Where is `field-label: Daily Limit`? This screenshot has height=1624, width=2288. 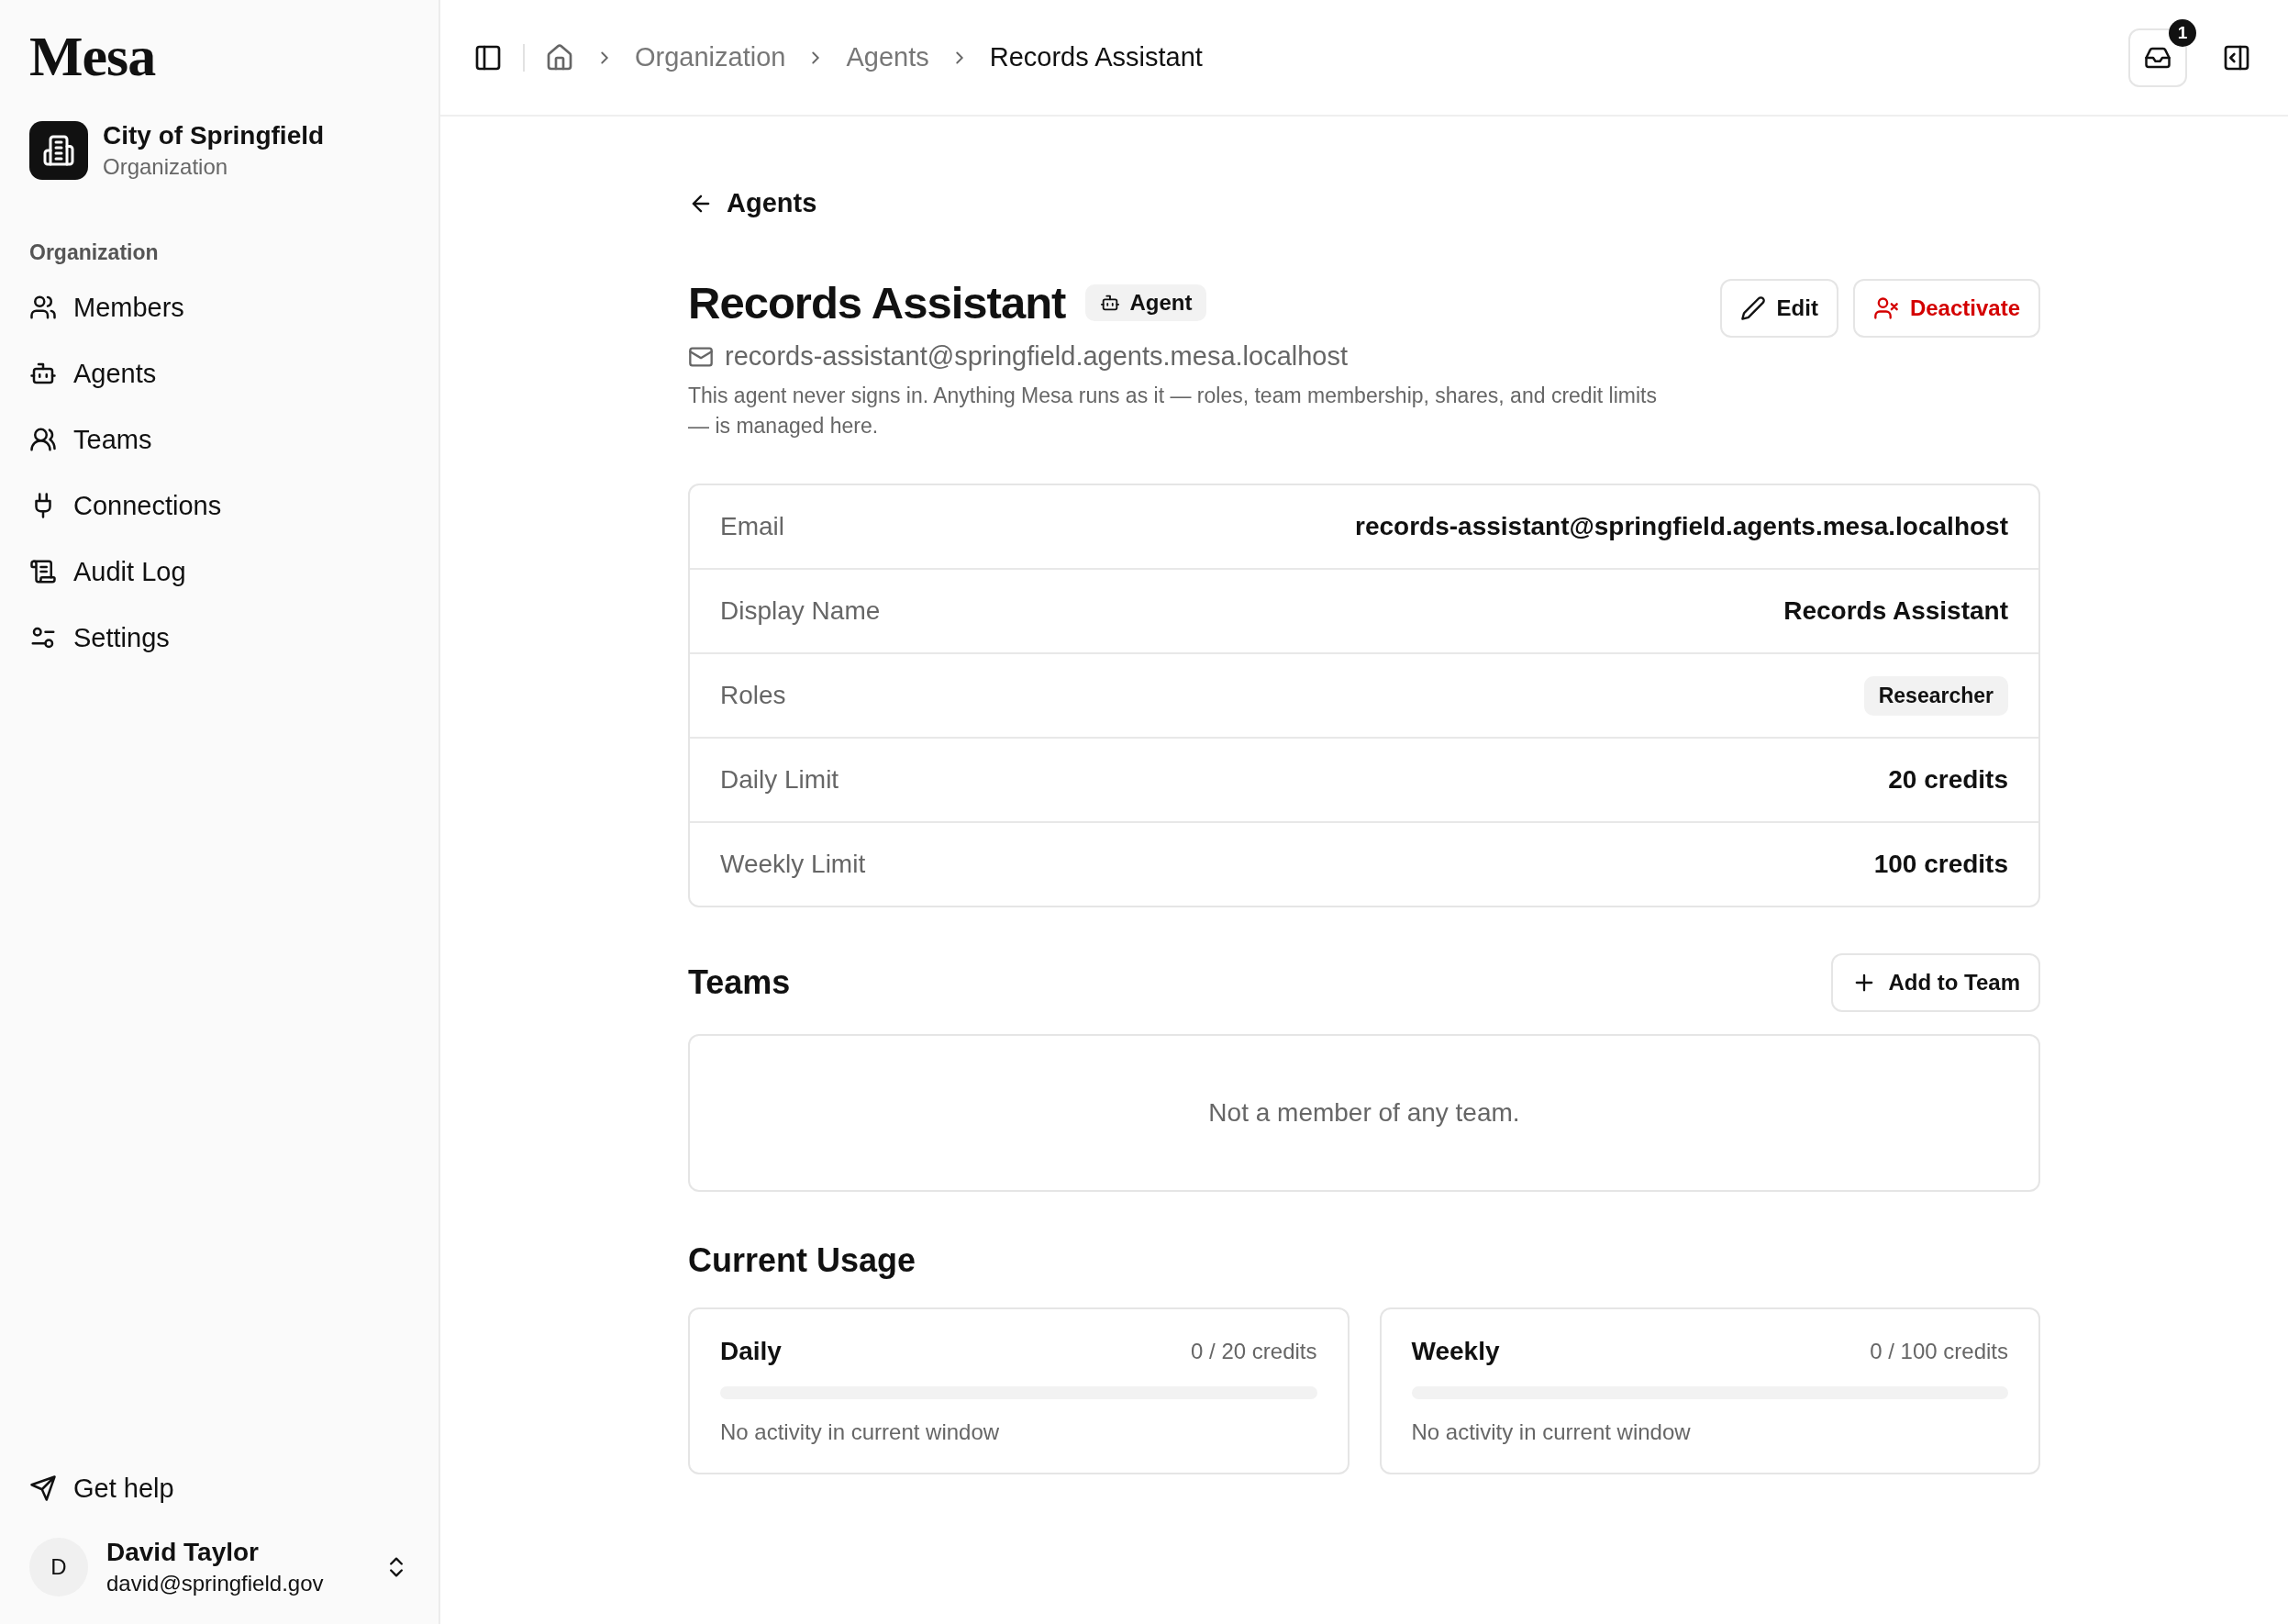
field-label: Daily Limit is located at coordinates (779, 780).